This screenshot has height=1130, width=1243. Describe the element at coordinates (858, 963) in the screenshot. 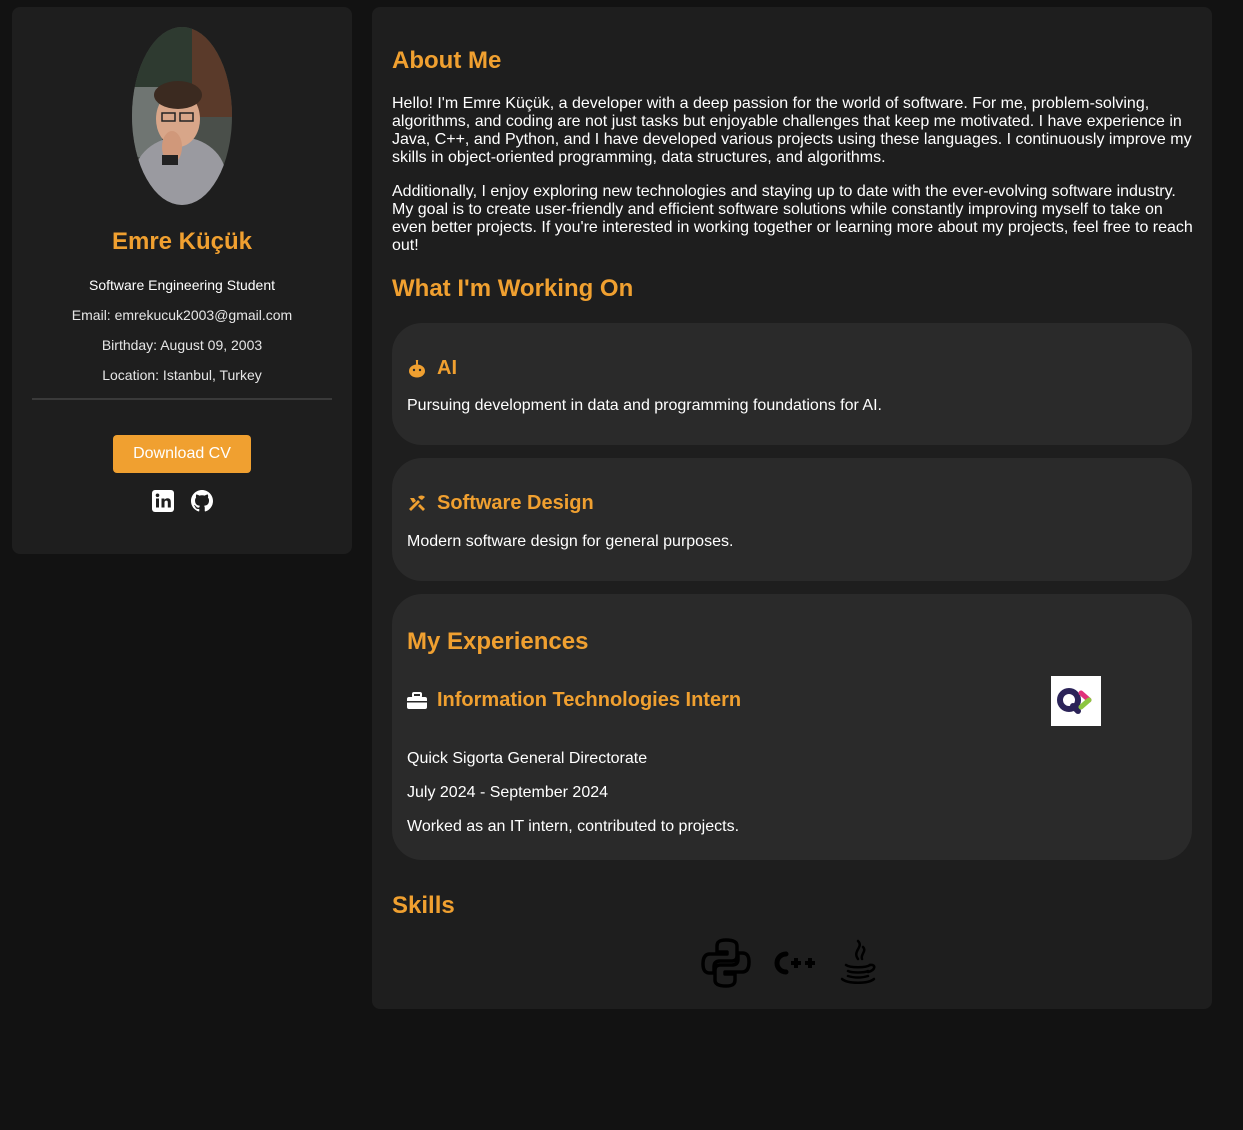

I see `java-icon` at that location.